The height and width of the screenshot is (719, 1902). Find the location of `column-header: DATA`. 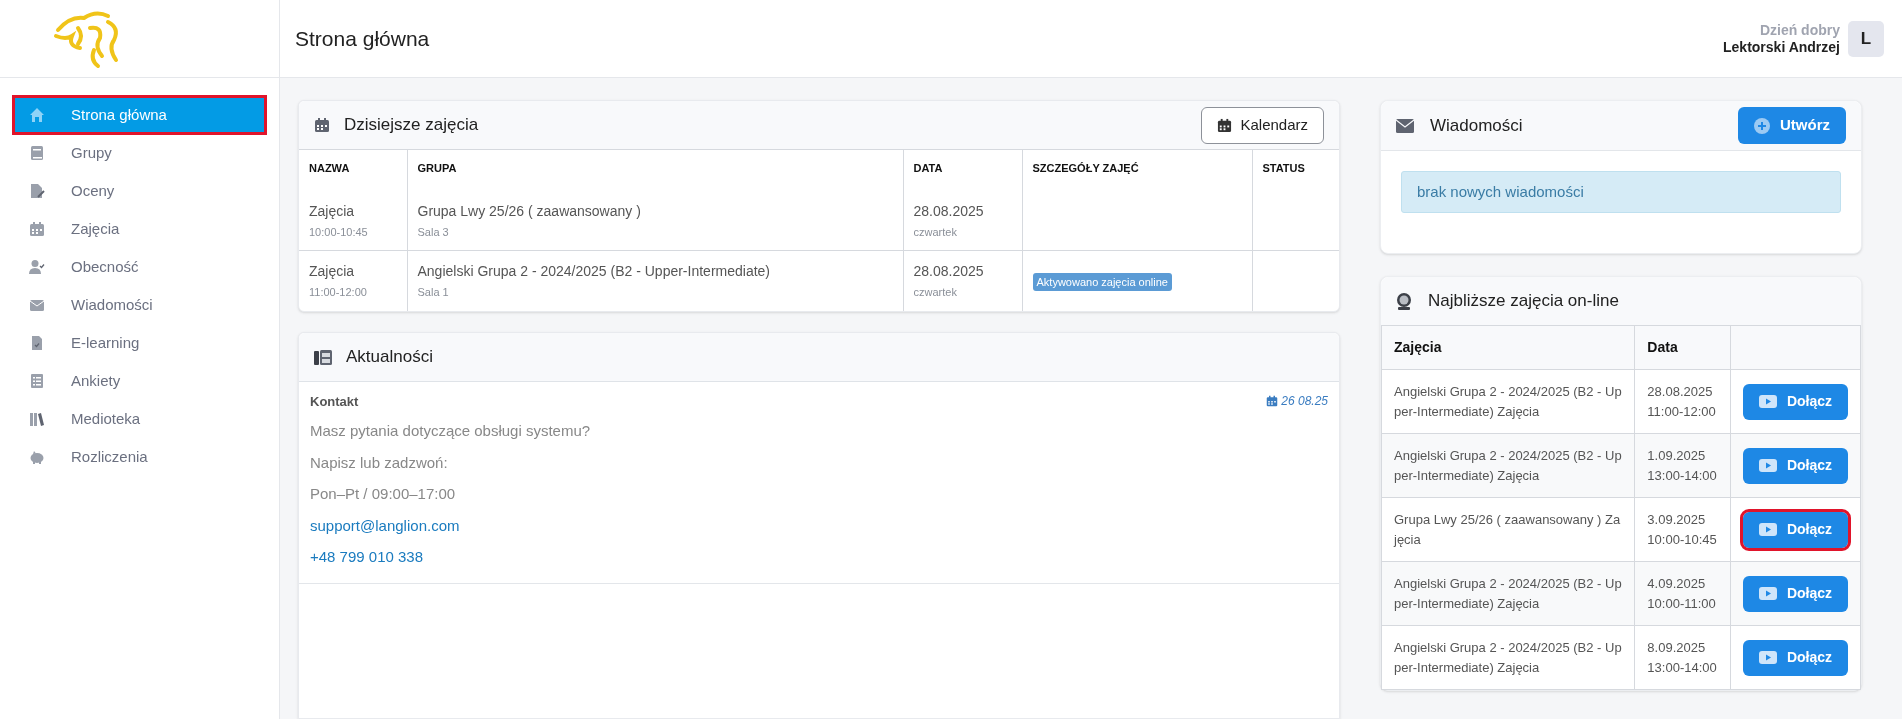

column-header: DATA is located at coordinates (962, 170).